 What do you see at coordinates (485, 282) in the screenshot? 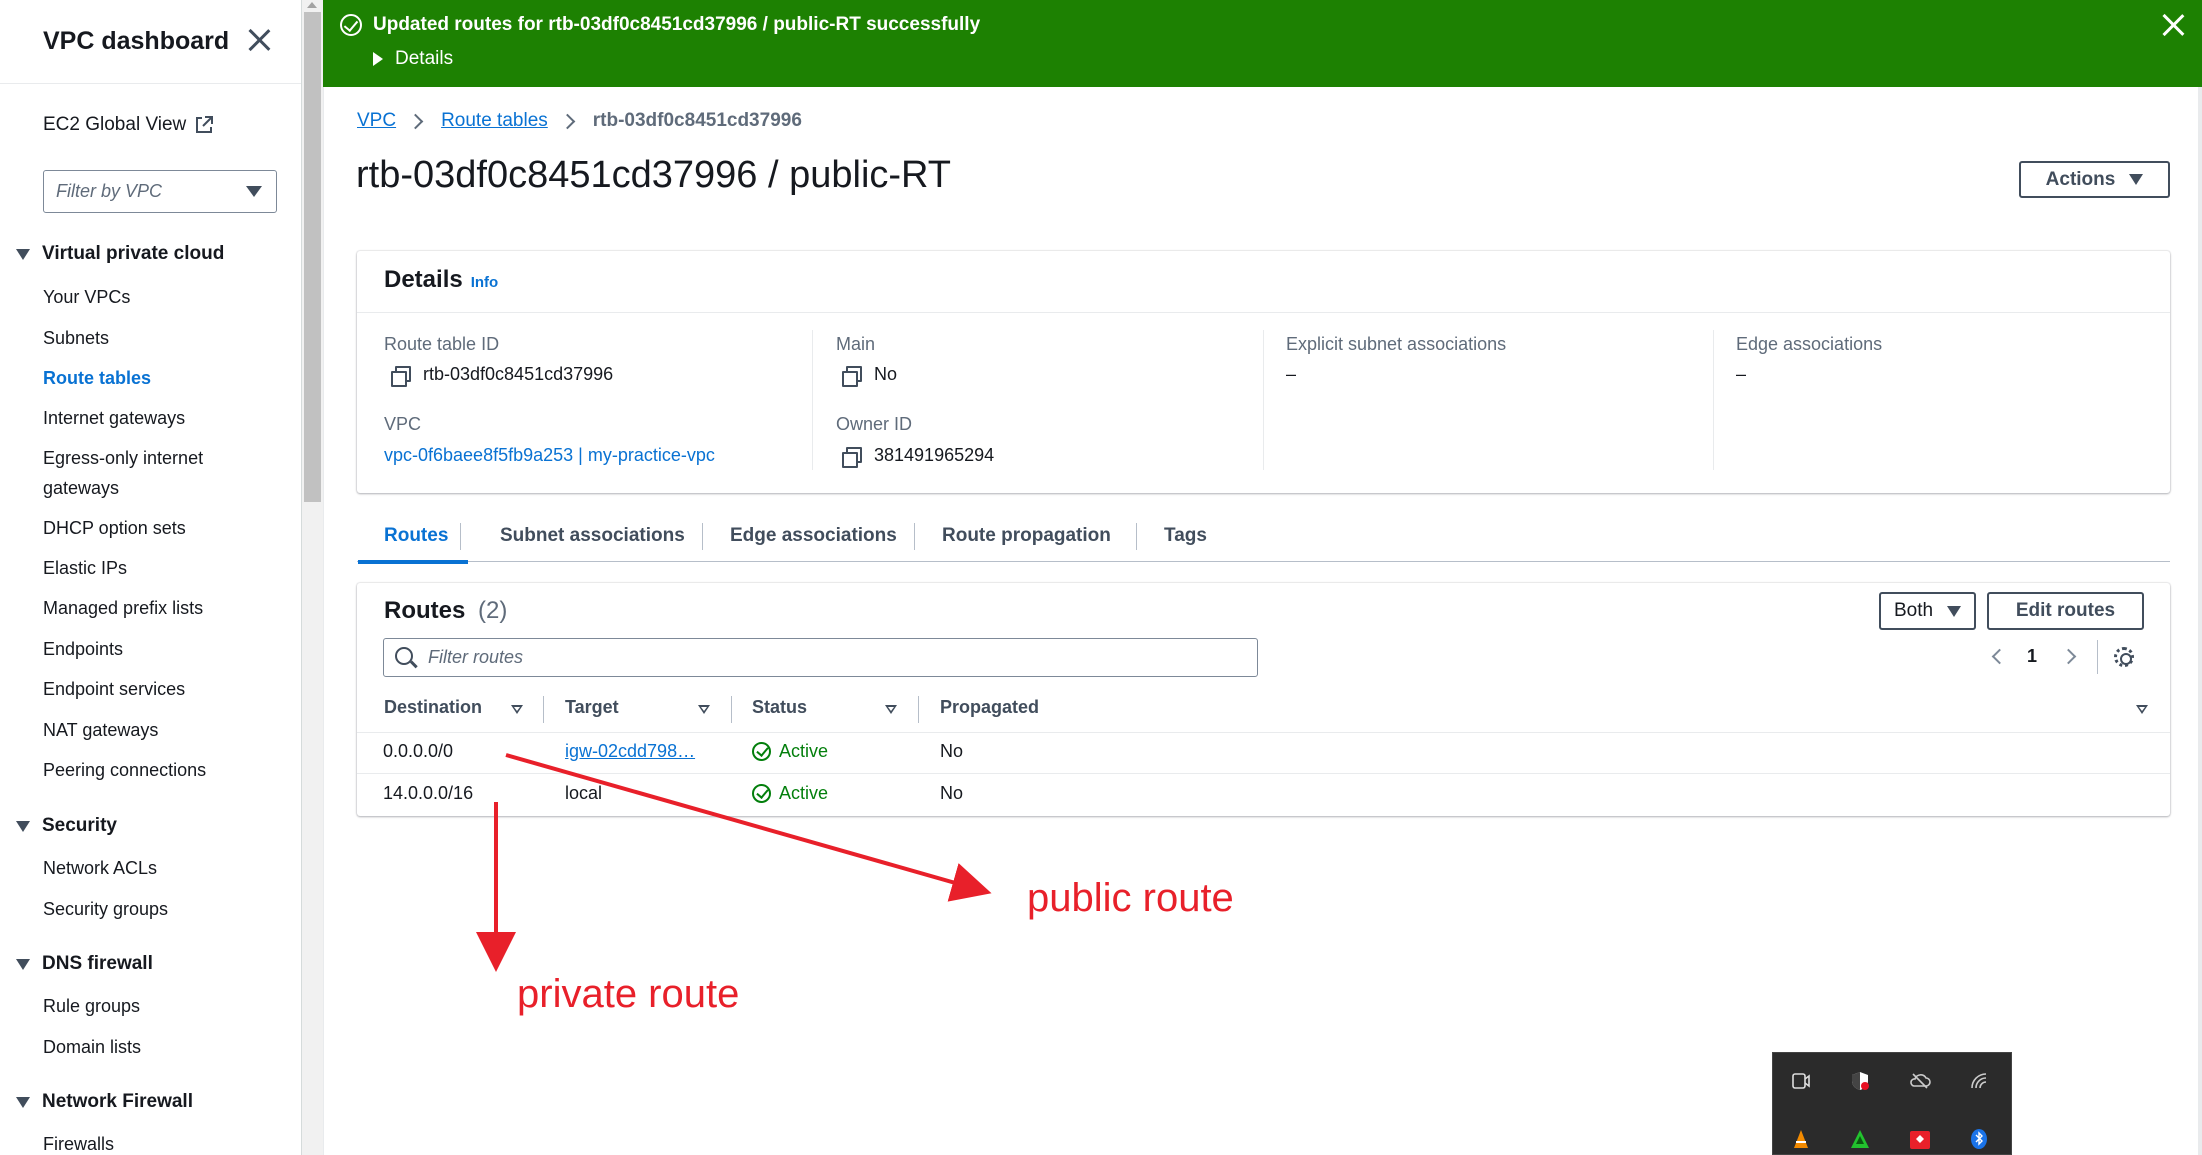
I see `info-link: Info` at bounding box center [485, 282].